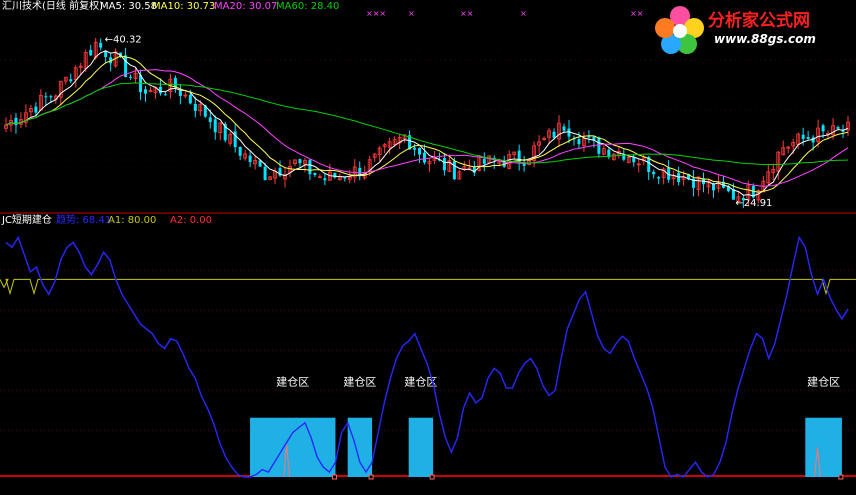  Describe the element at coordinates (191, 220) in the screenshot. I see `a2-label: A2: 0.00` at that location.